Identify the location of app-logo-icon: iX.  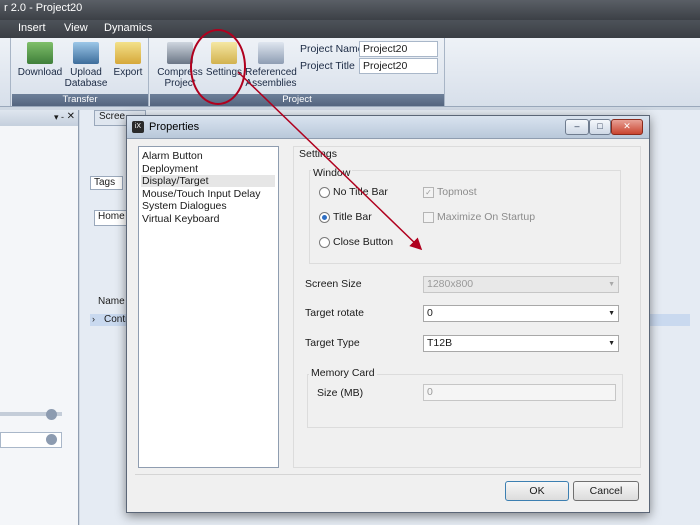
(138, 127).